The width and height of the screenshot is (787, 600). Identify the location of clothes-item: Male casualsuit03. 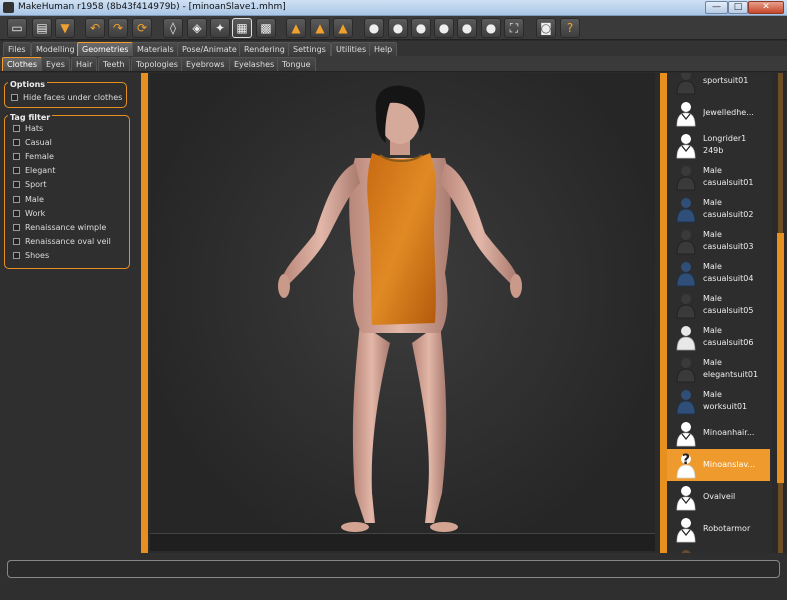
(718, 241).